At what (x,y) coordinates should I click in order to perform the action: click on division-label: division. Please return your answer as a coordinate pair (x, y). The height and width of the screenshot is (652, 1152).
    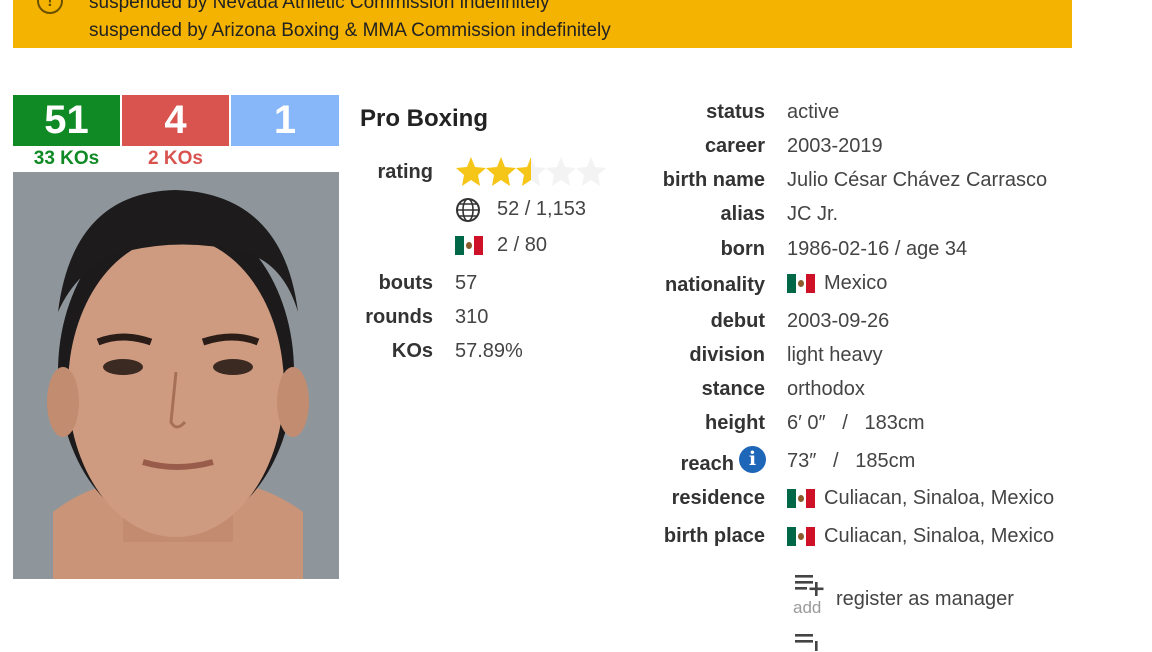
    Looking at the image, I should click on (727, 355).